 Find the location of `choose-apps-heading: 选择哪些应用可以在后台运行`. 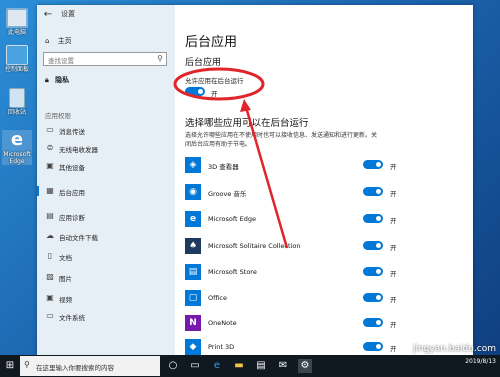

choose-apps-heading: 选择哪些应用可以在后台运行 is located at coordinates (247, 123).